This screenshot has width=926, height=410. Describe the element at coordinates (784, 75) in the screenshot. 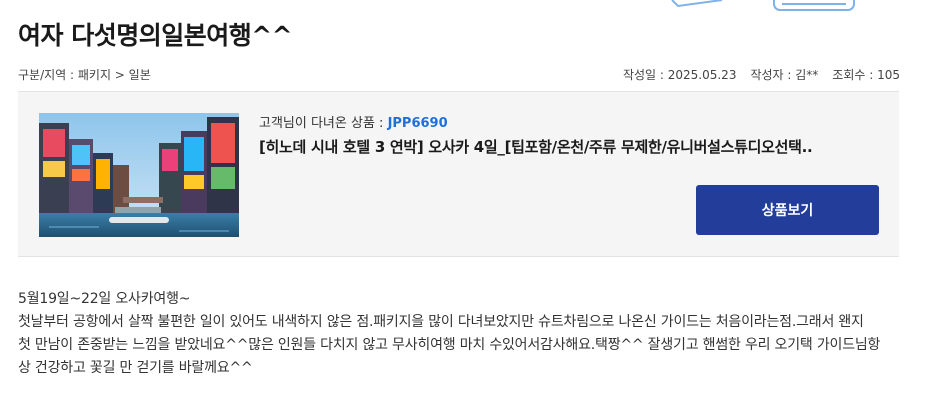

I see `author: 작성자 : 김**` at that location.